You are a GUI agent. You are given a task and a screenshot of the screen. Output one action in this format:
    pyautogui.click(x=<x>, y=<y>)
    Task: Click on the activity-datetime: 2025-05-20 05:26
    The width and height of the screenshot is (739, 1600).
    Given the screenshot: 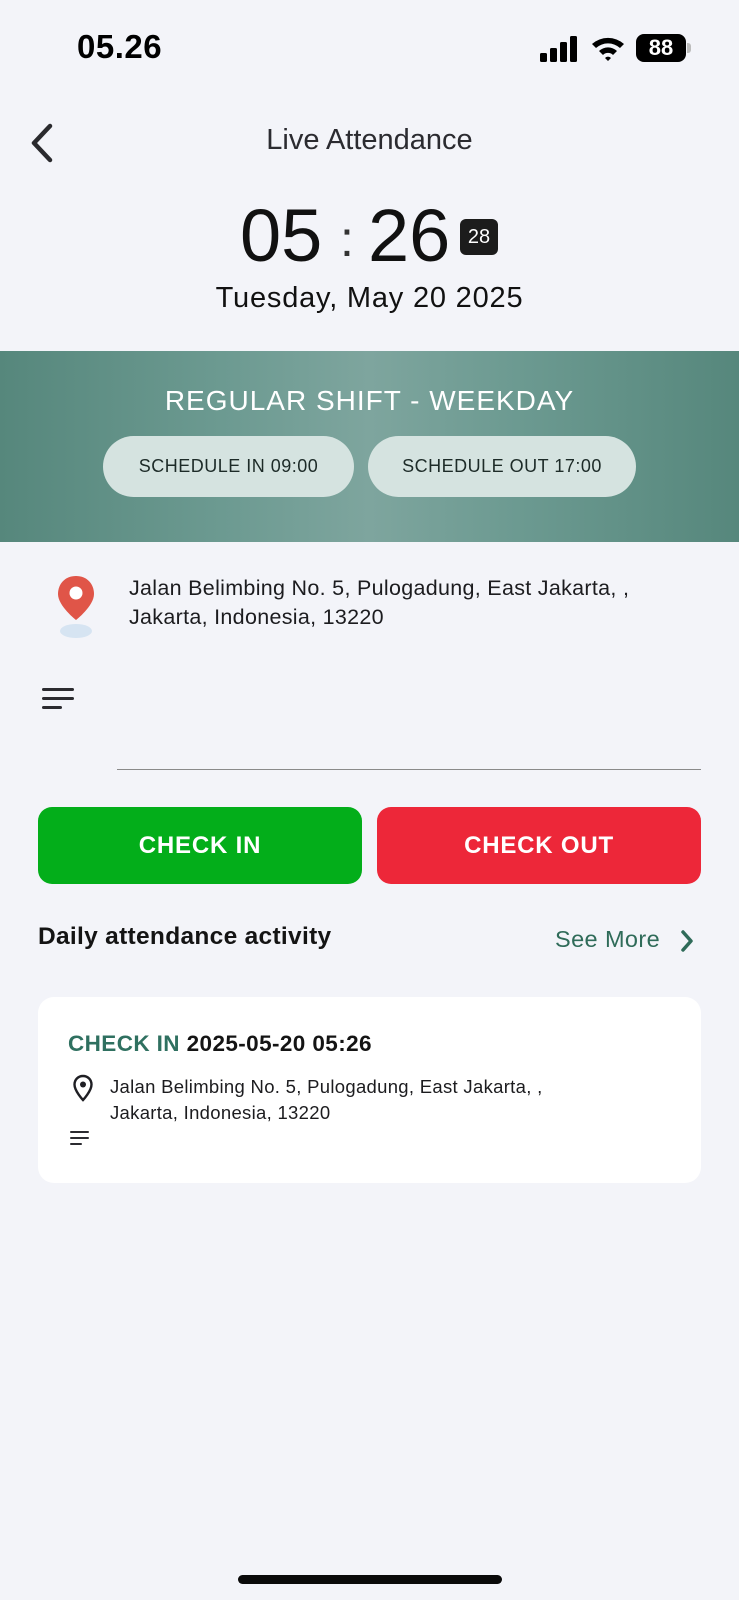 What is the action you would take?
    pyautogui.click(x=279, y=1043)
    